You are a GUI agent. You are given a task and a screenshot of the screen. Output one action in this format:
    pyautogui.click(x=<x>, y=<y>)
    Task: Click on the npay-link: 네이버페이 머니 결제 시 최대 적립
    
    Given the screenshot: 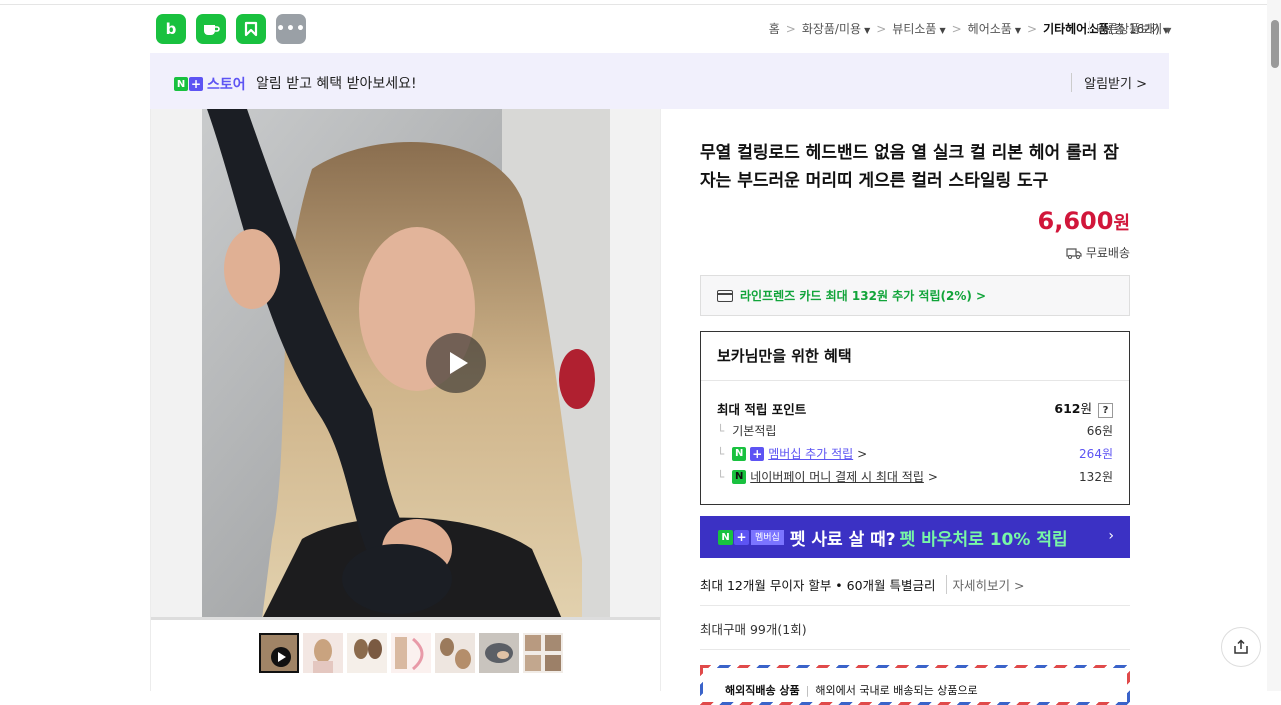 What is the action you would take?
    pyautogui.click(x=837, y=476)
    